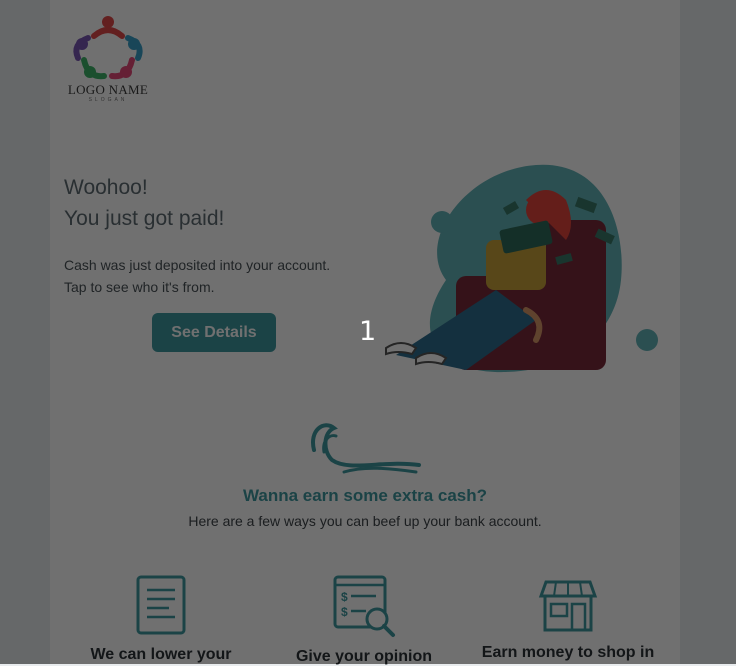  Describe the element at coordinates (521, 268) in the screenshot. I see `hero-illustration` at that location.